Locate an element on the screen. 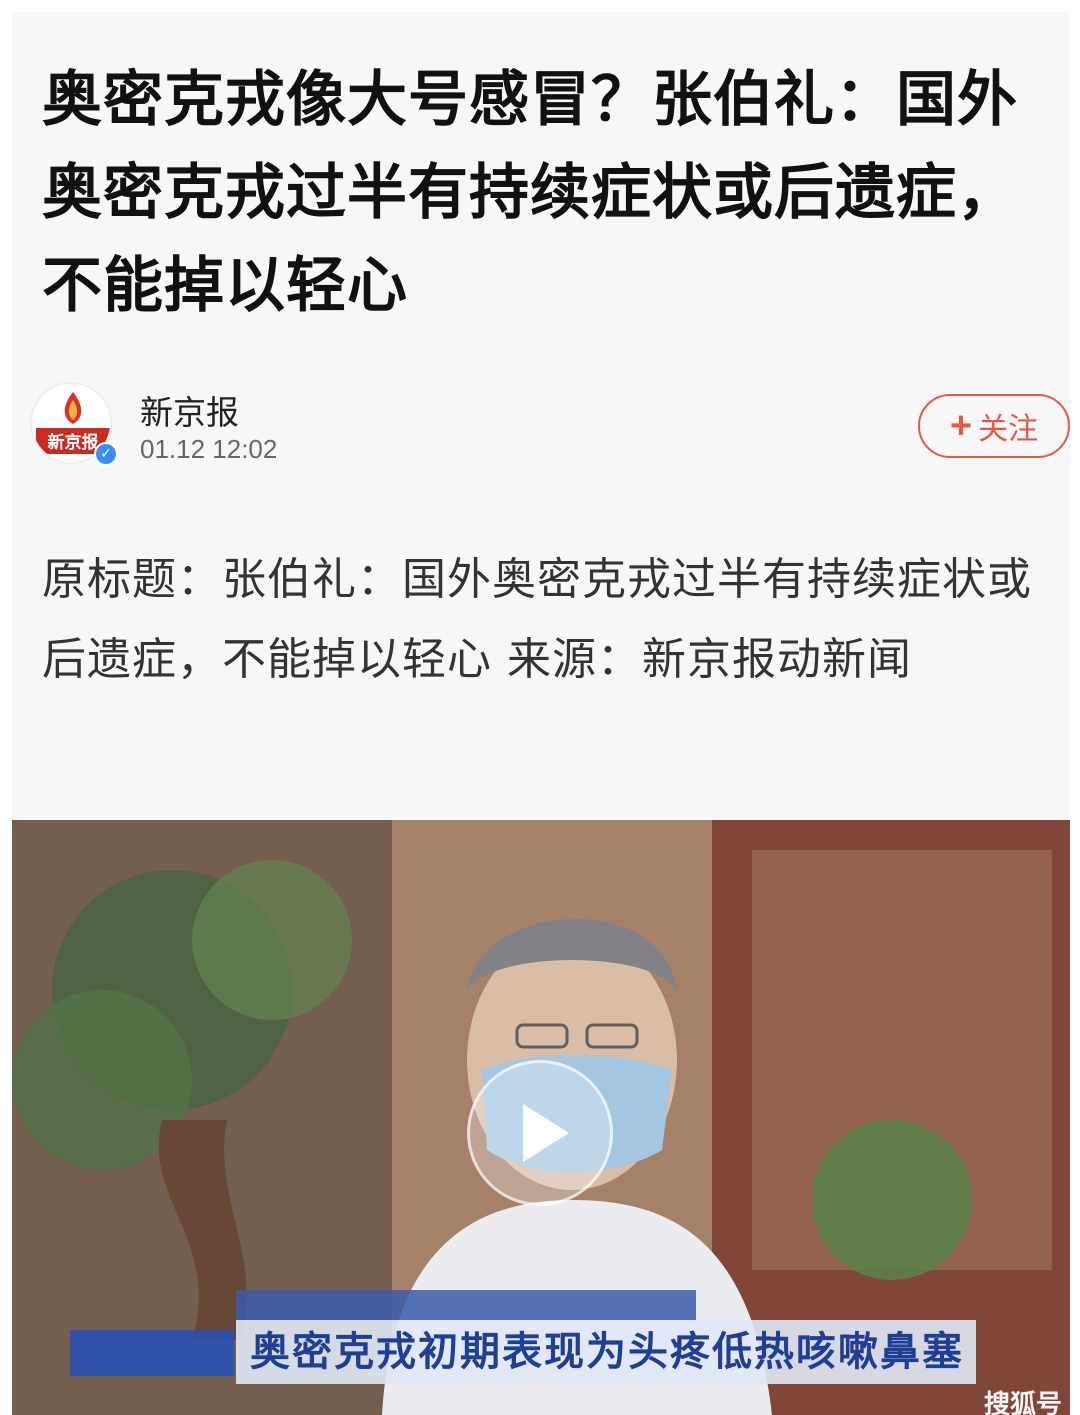  verified-badge-icon: ✓ is located at coordinates (106, 454).